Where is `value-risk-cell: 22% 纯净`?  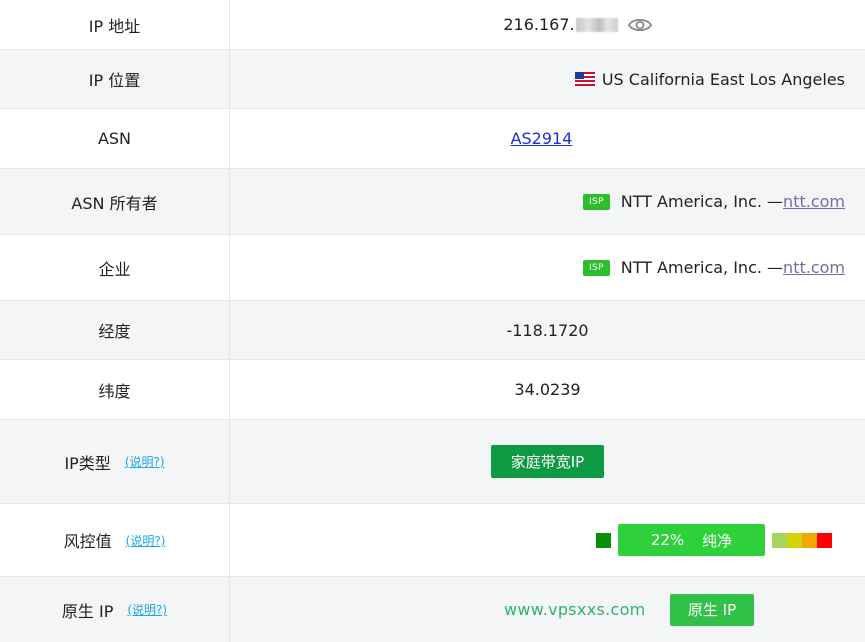 value-risk-cell: 22% 纯净 is located at coordinates (547, 540).